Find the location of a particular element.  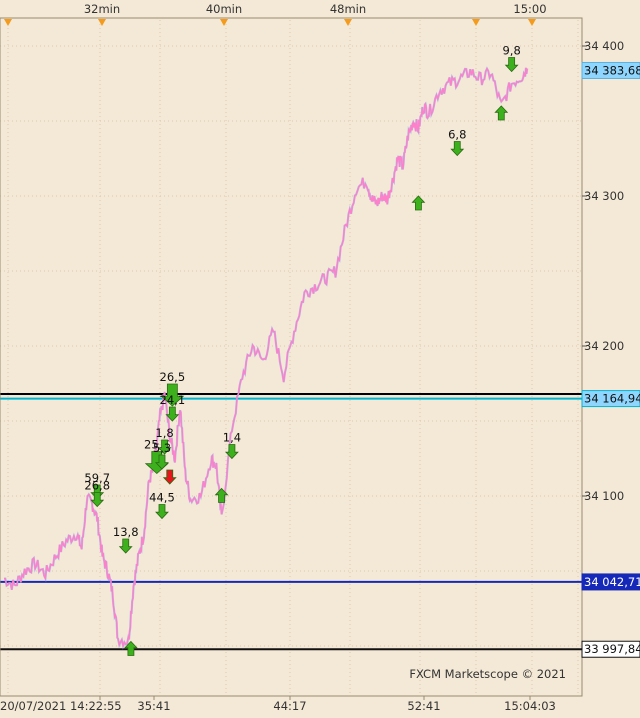

top-time-label: 48min is located at coordinates (348, 9).